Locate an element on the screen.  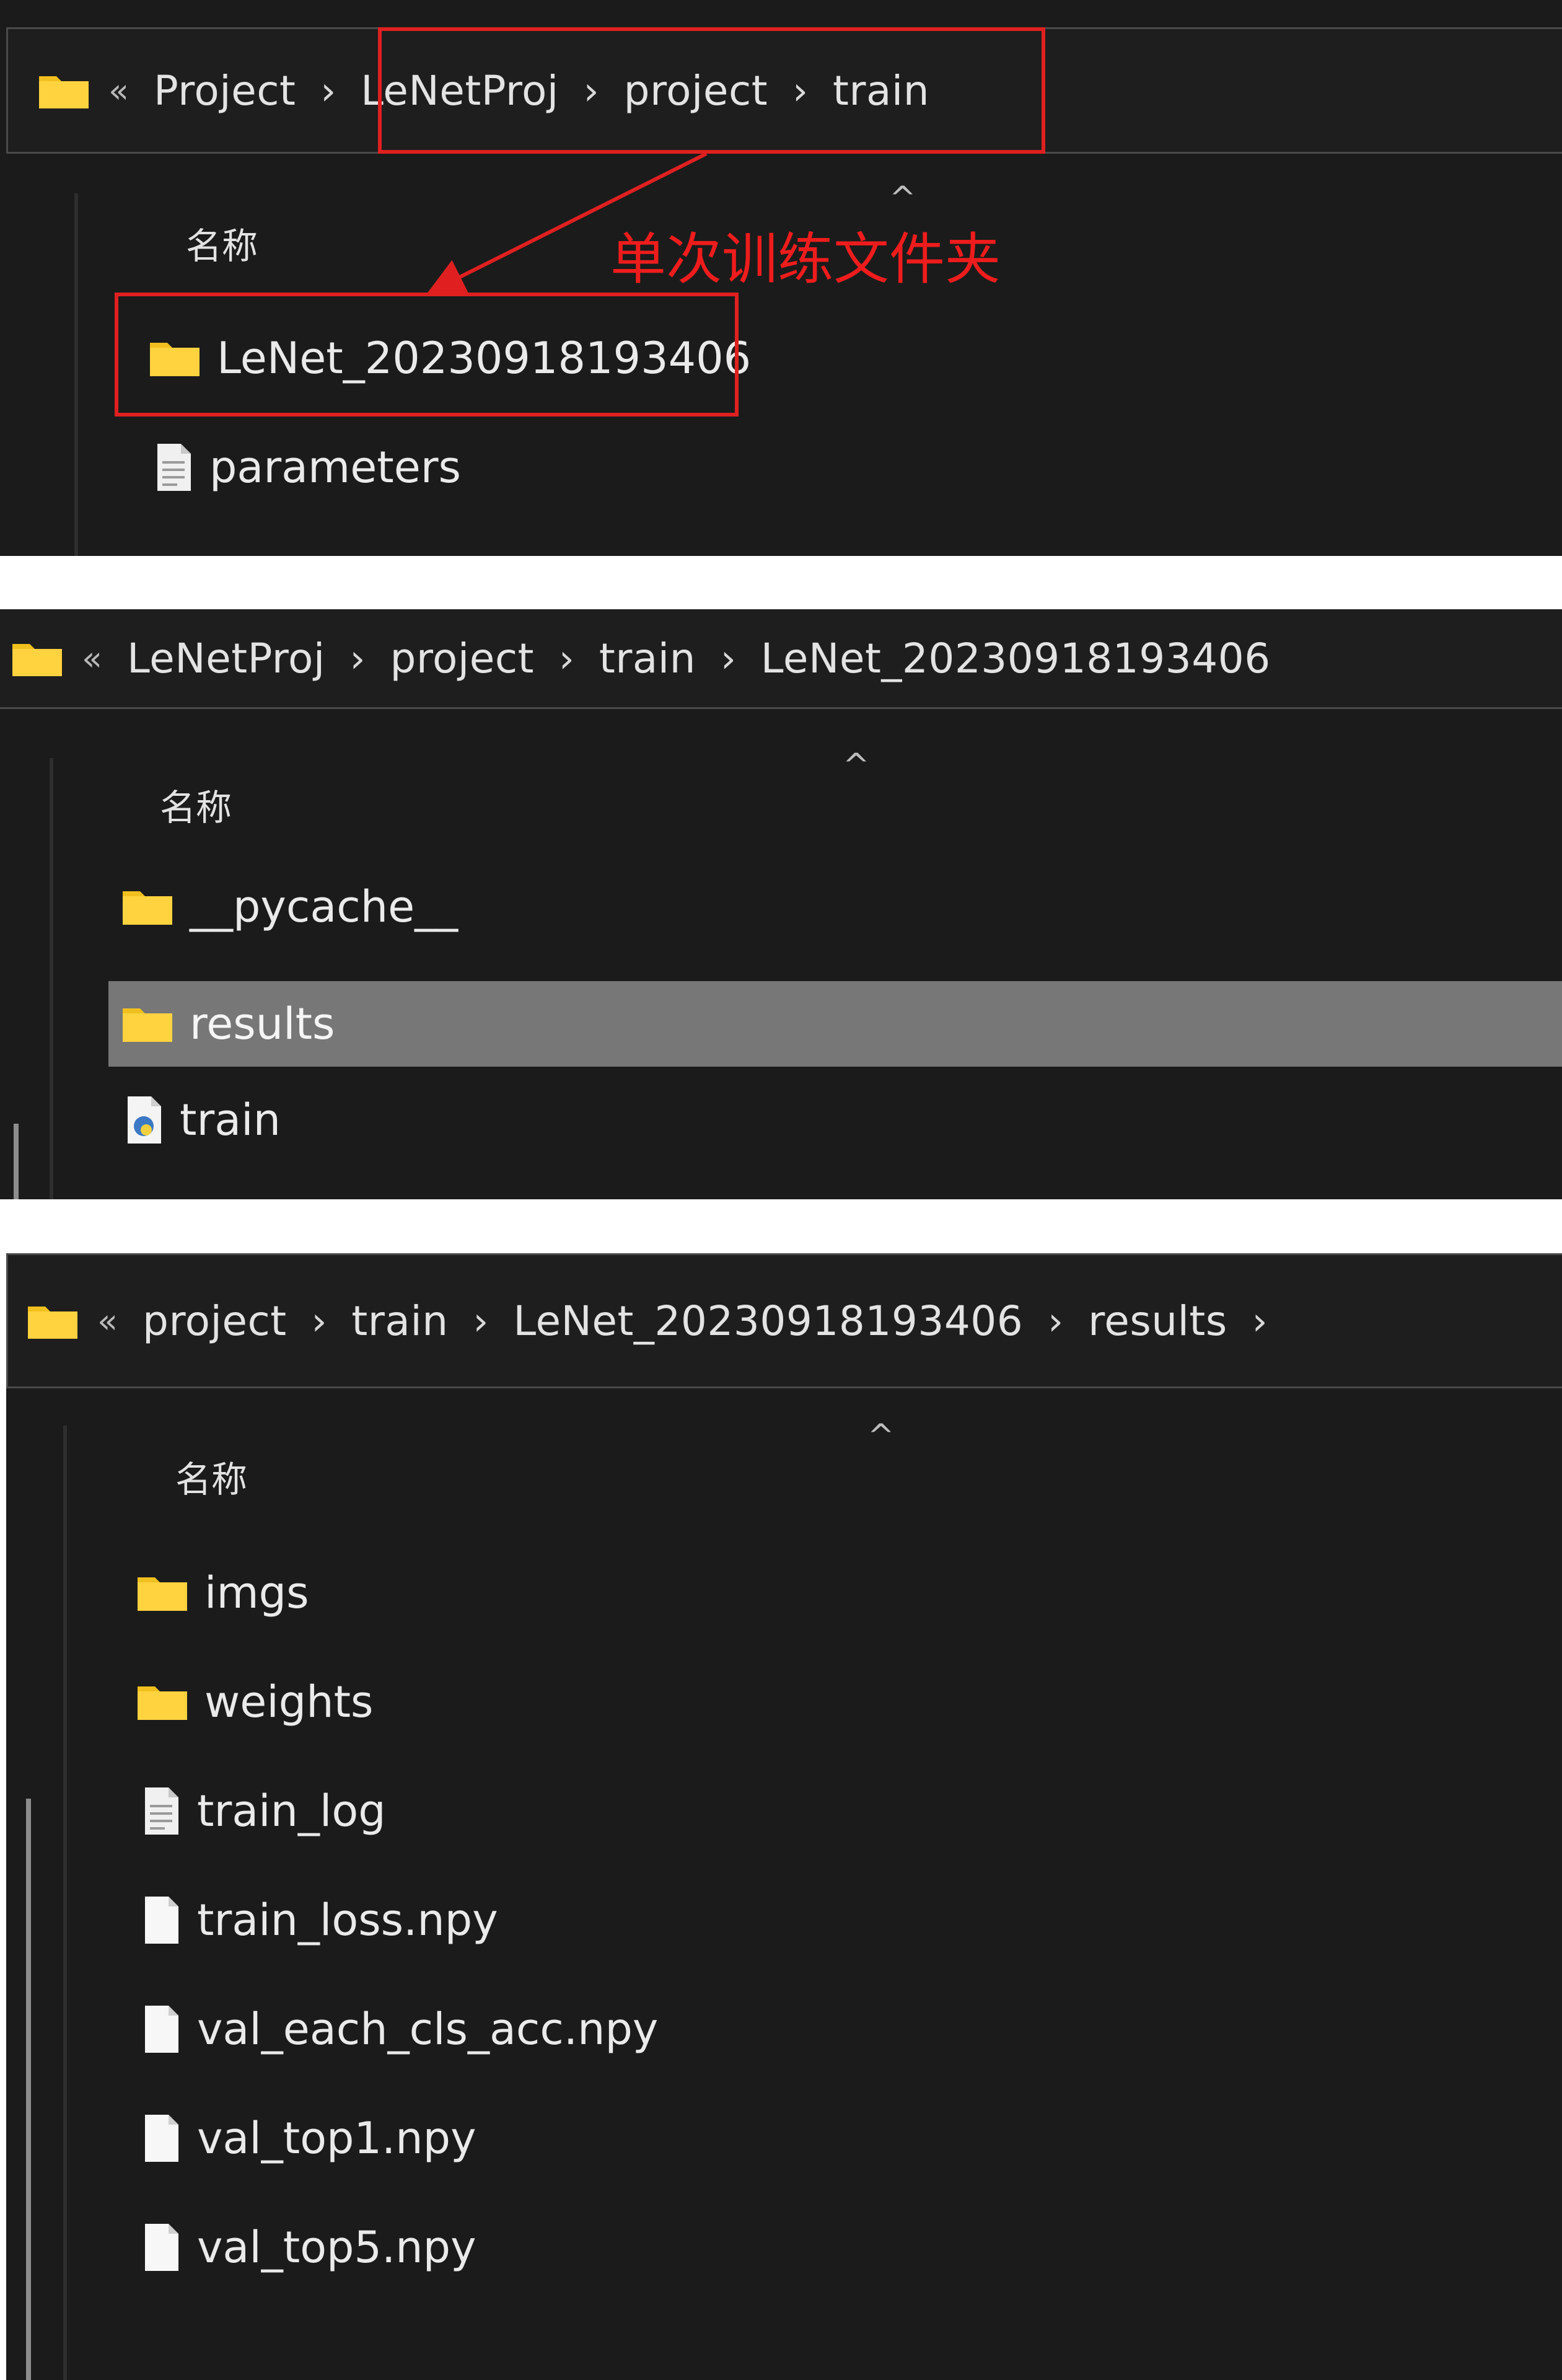
annotation-highlight-folder is located at coordinates (427, 354).